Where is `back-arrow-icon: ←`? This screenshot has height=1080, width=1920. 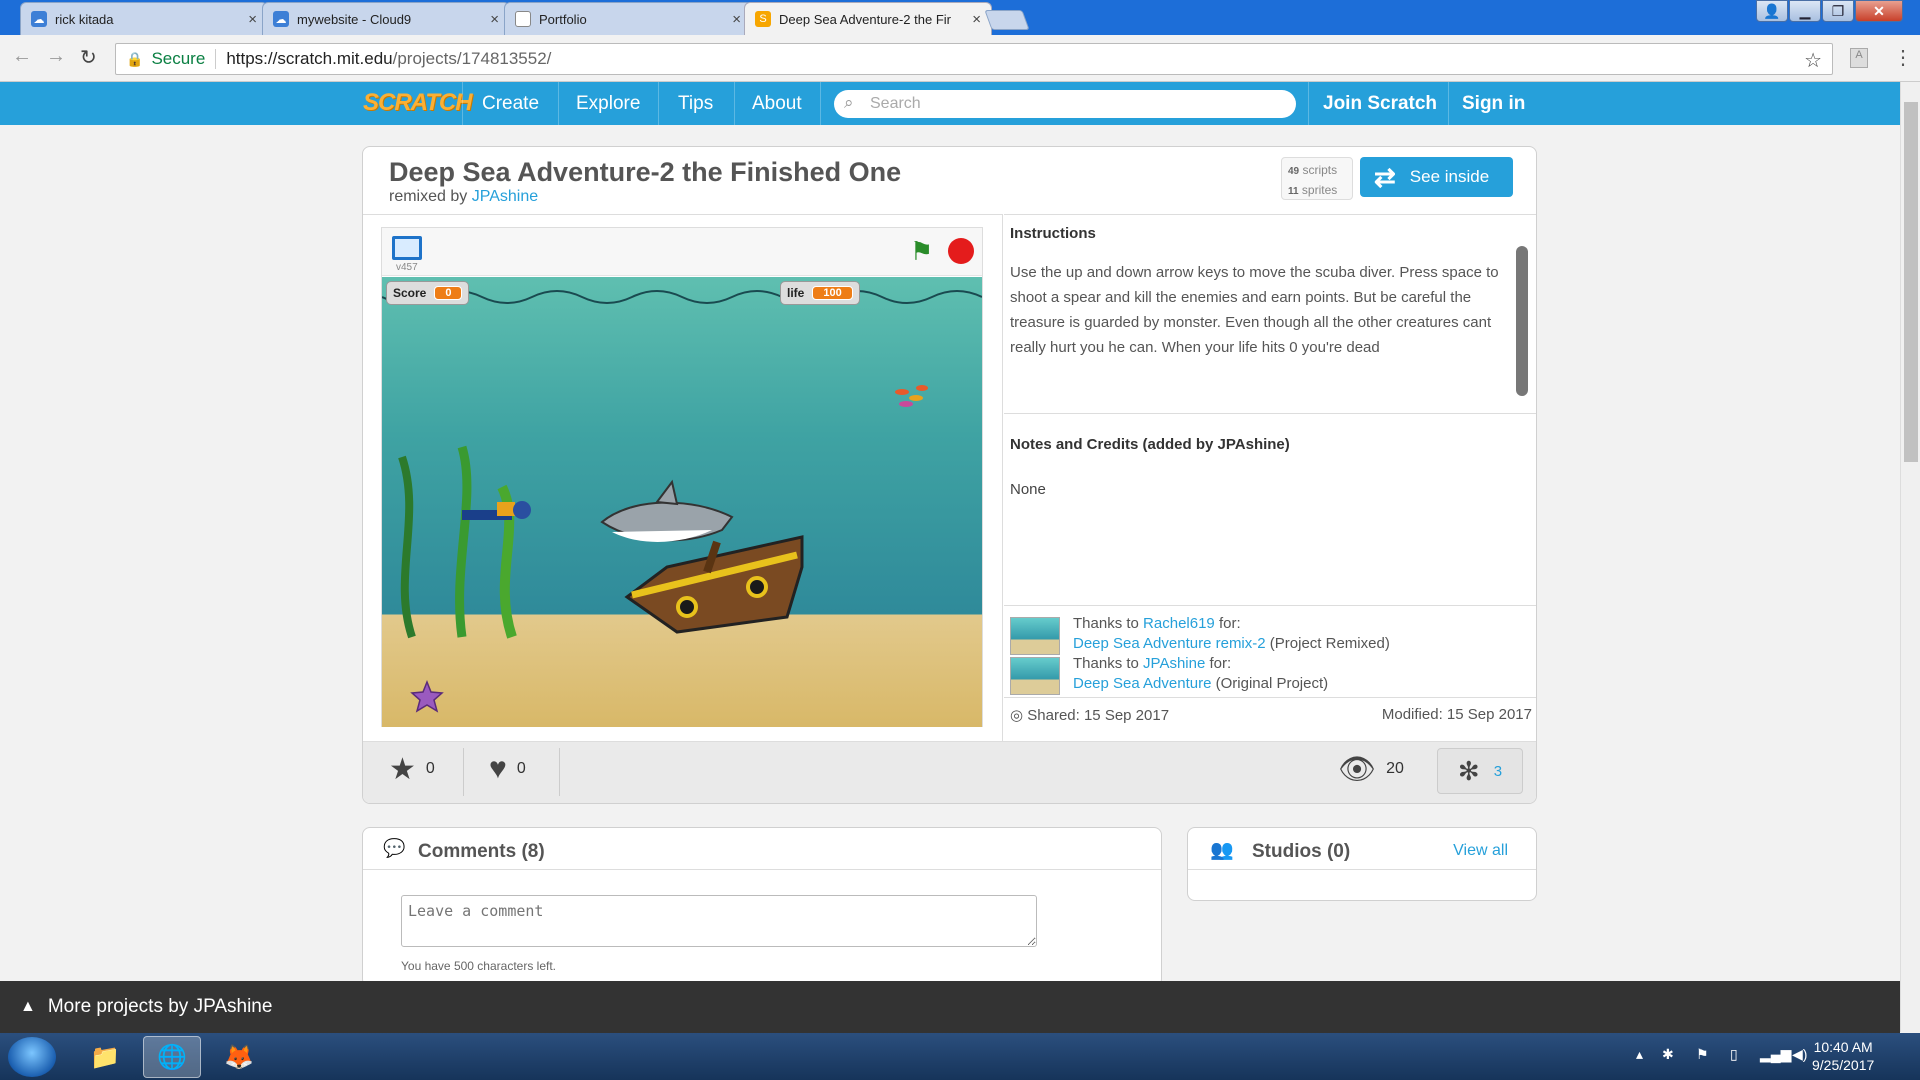 back-arrow-icon: ← is located at coordinates (22, 56).